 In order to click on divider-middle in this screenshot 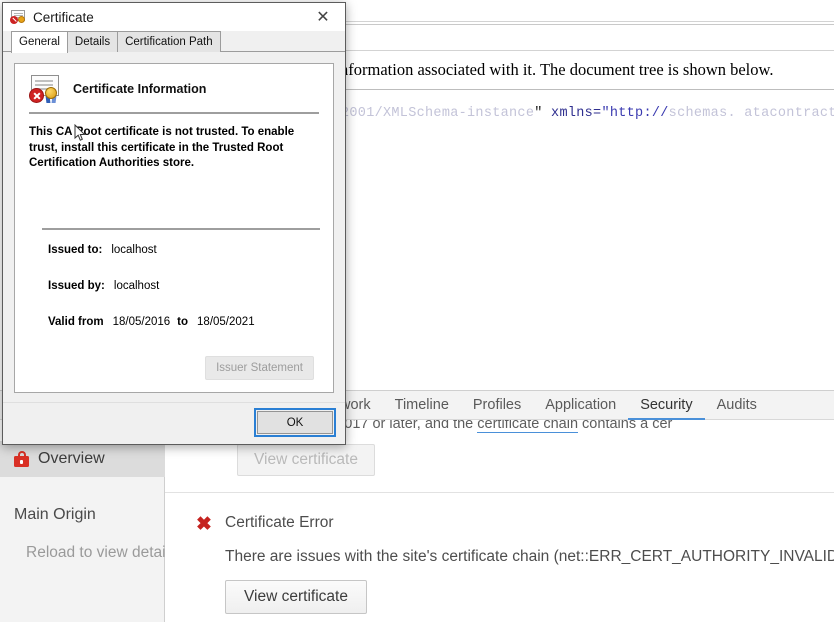, I will do `click(181, 229)`.